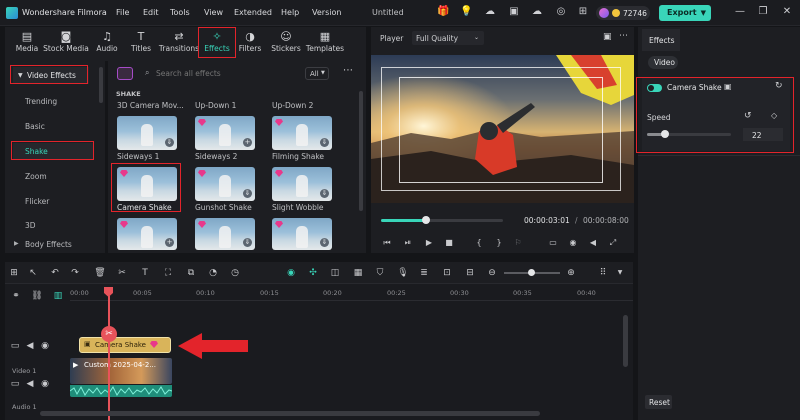 The image size is (800, 420). I want to click on audio-waveform, so click(121, 391).